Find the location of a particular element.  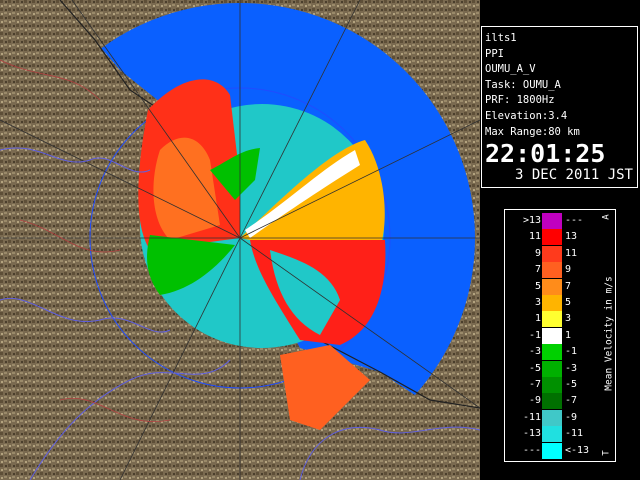

legend-low-label: 5 is located at coordinates (537, 286).